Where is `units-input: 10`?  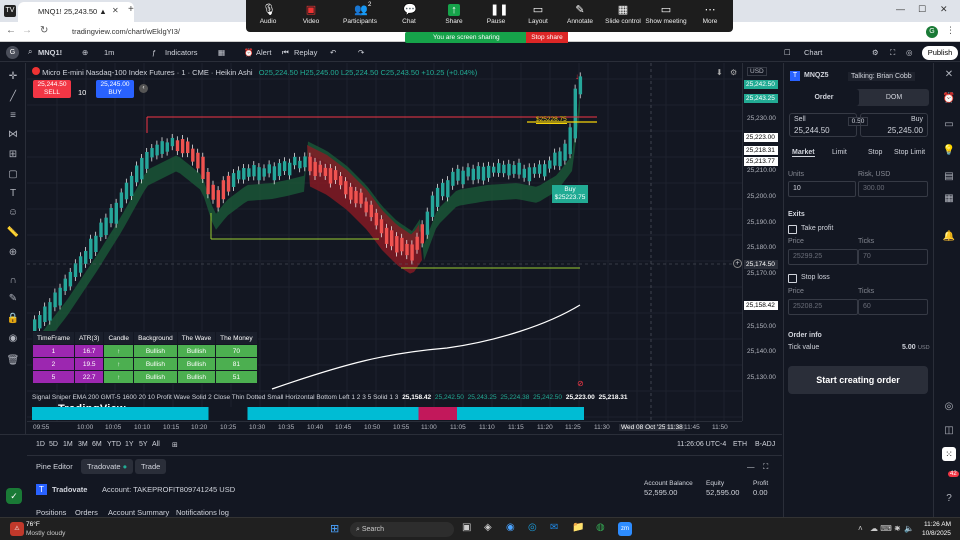 units-input: 10 is located at coordinates (822, 189).